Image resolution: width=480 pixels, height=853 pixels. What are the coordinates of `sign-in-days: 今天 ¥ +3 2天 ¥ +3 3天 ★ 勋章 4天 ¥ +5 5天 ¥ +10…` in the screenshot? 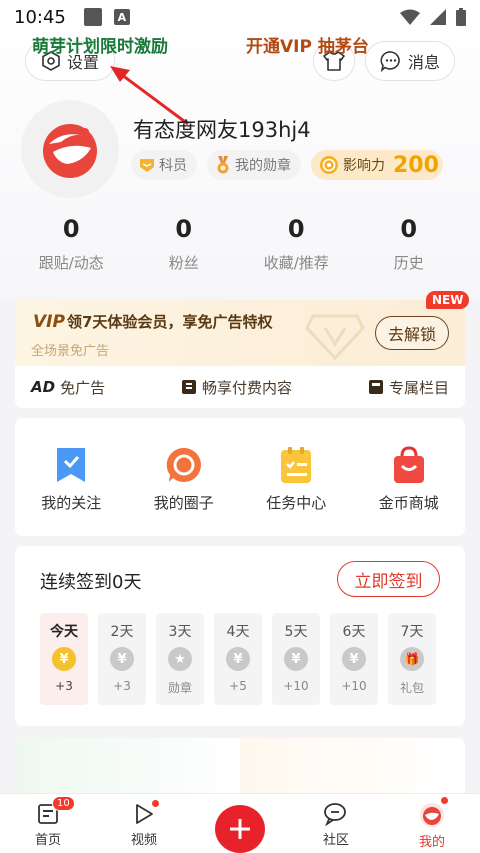 It's located at (238, 659).